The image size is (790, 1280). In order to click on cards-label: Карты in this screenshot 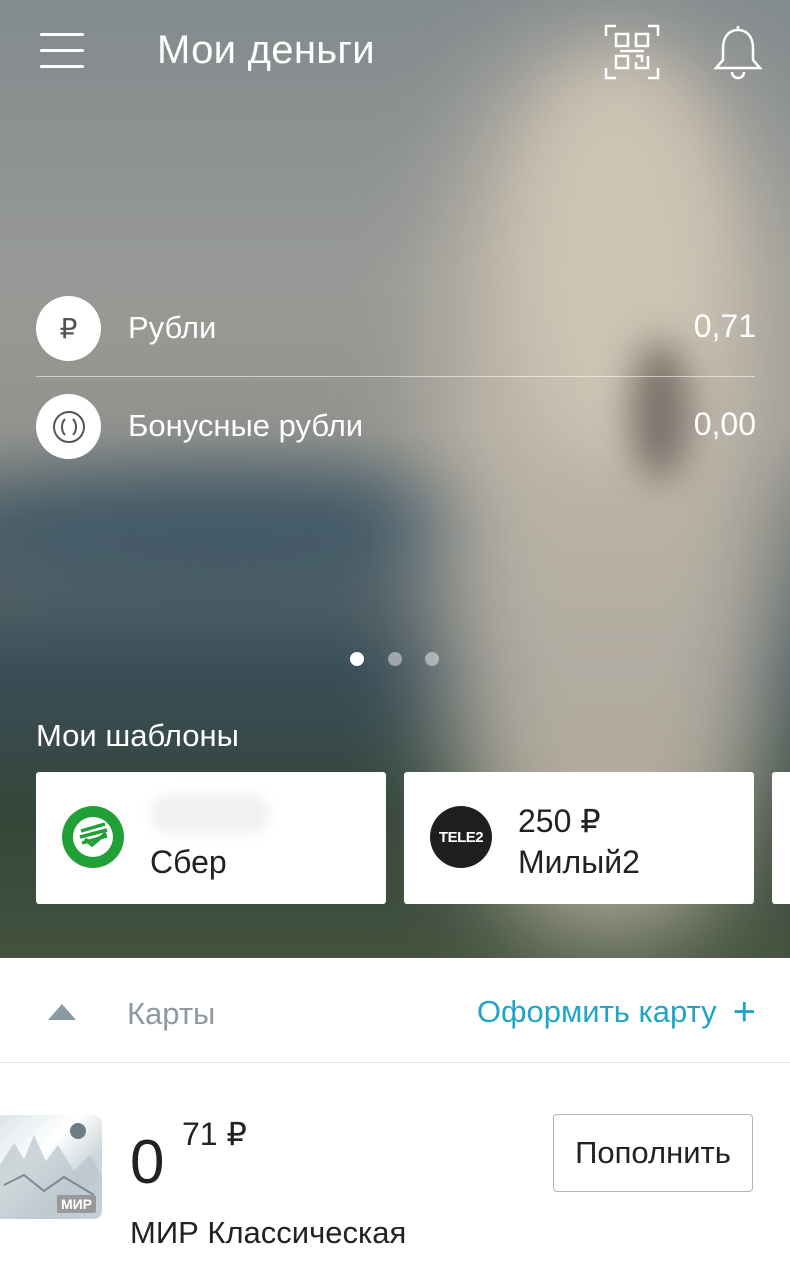, I will do `click(171, 1013)`.